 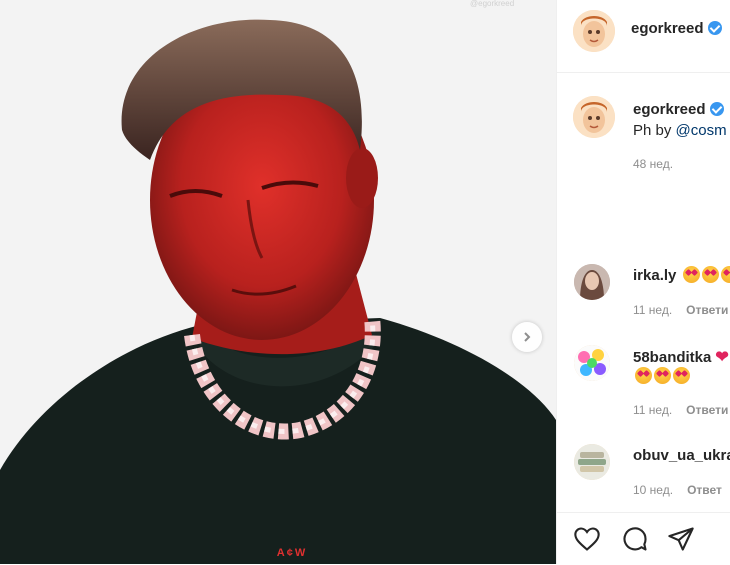 I want to click on caption-text: Ph by @cosm, so click(x=680, y=130).